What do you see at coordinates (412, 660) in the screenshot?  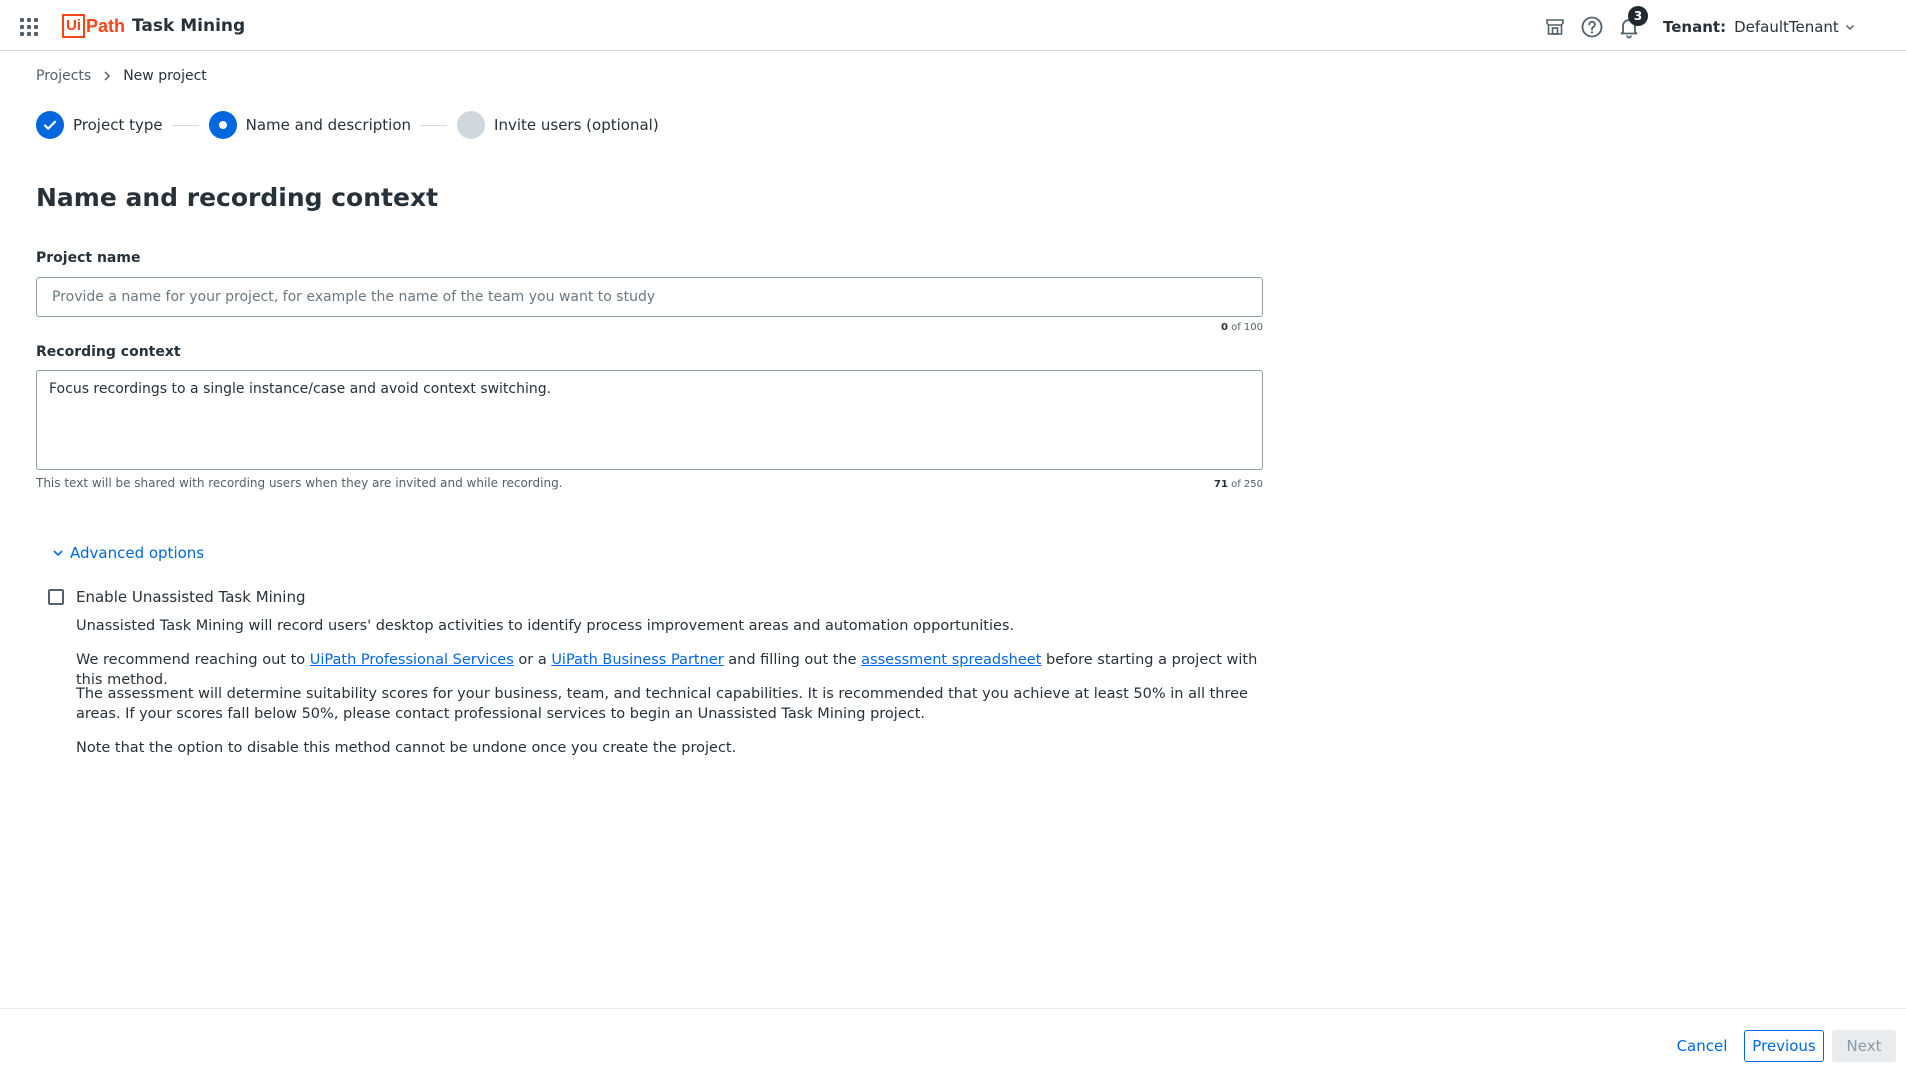 I see `professional-services-link: UiPath Professional Services` at bounding box center [412, 660].